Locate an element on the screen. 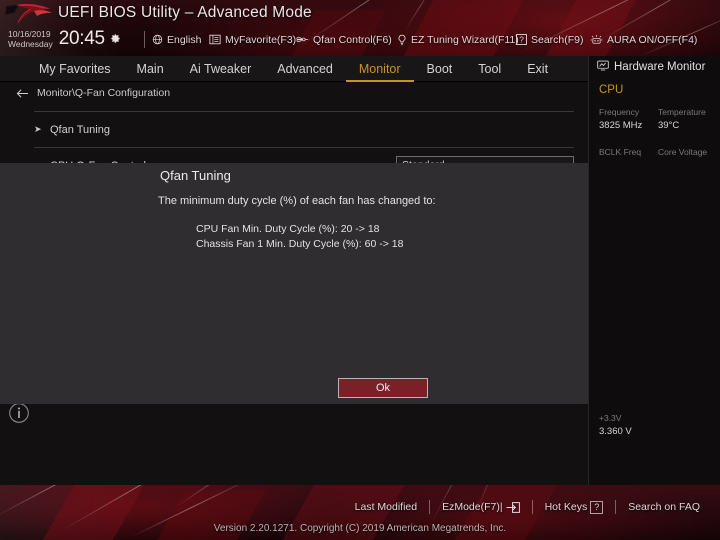 Image resolution: width=720 pixels, height=540 pixels. info-icon is located at coordinates (19, 413).